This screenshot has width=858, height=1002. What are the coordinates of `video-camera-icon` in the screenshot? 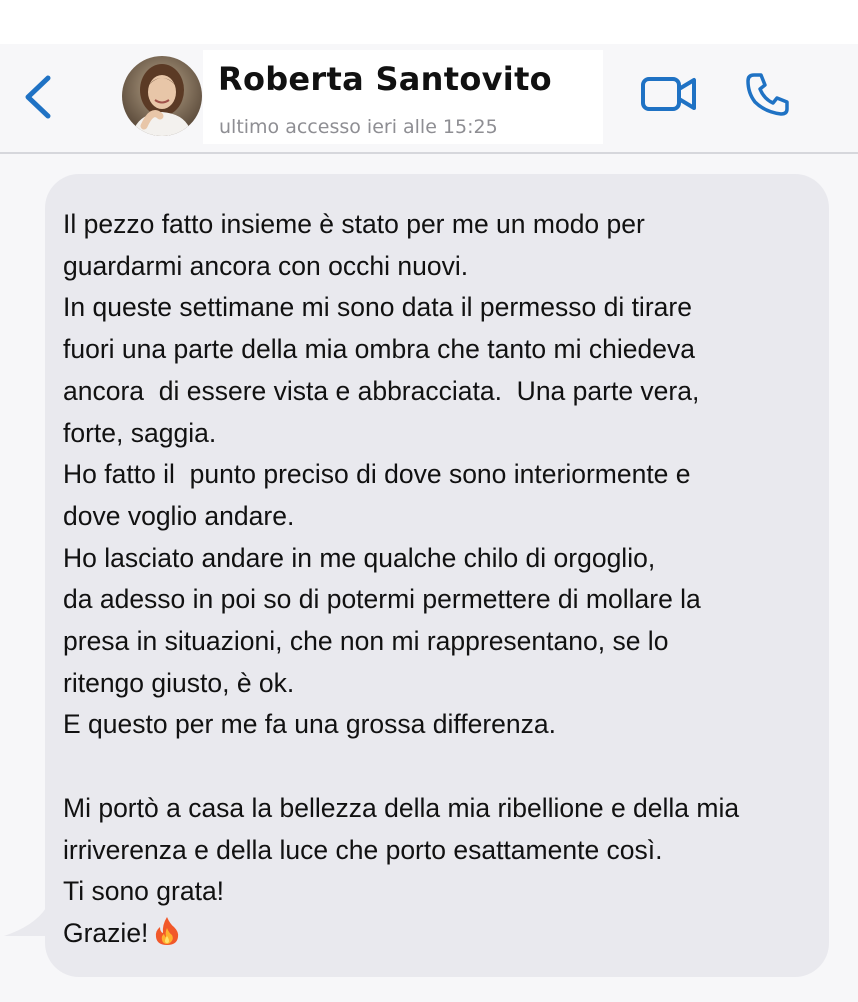 It's located at (668, 94).